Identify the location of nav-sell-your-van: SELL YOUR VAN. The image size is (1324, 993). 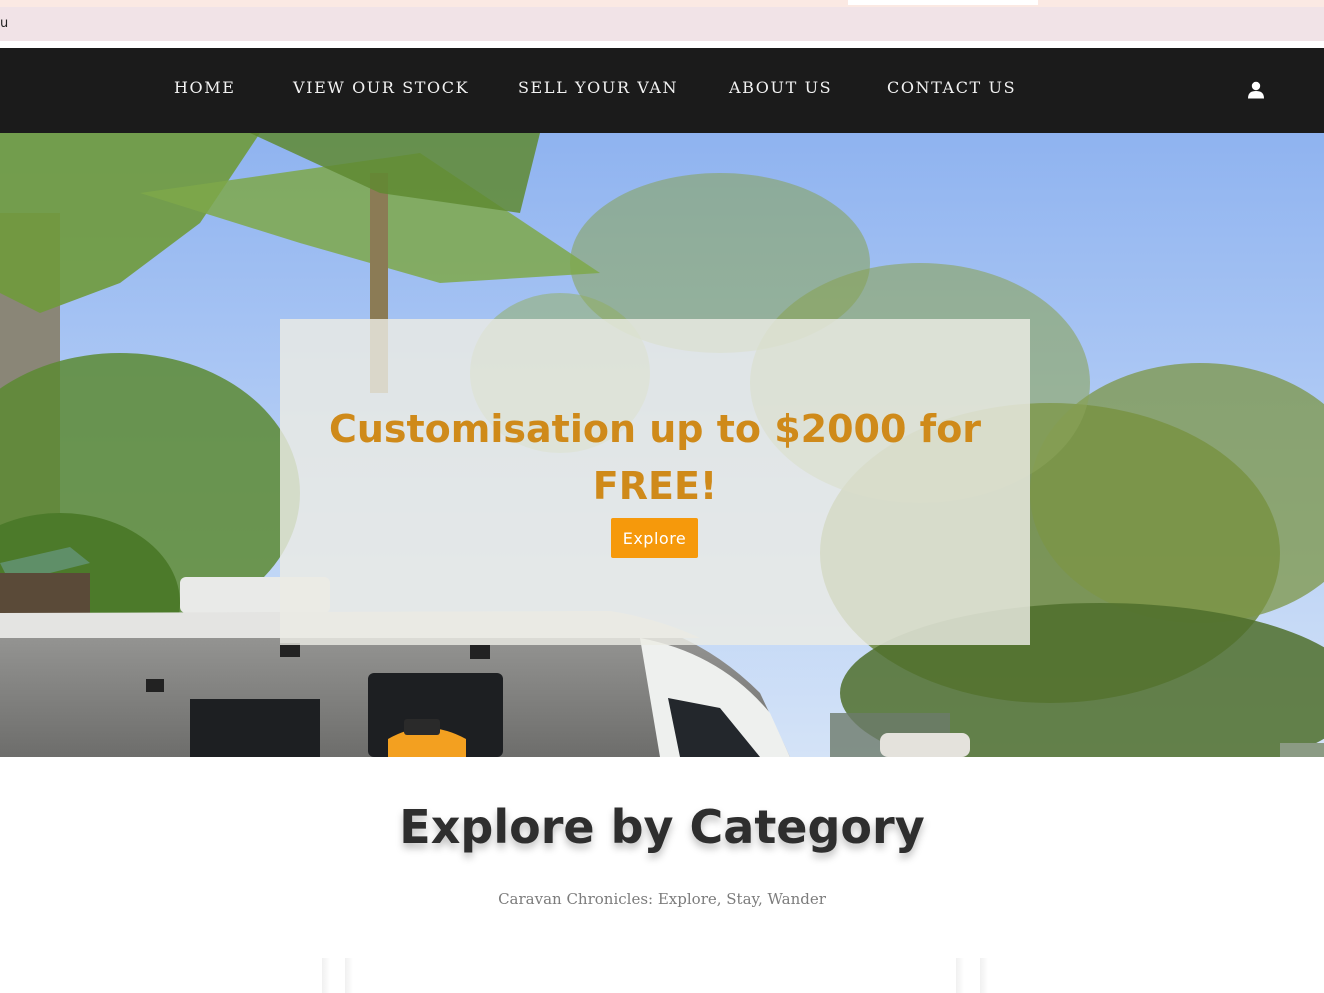
(598, 87).